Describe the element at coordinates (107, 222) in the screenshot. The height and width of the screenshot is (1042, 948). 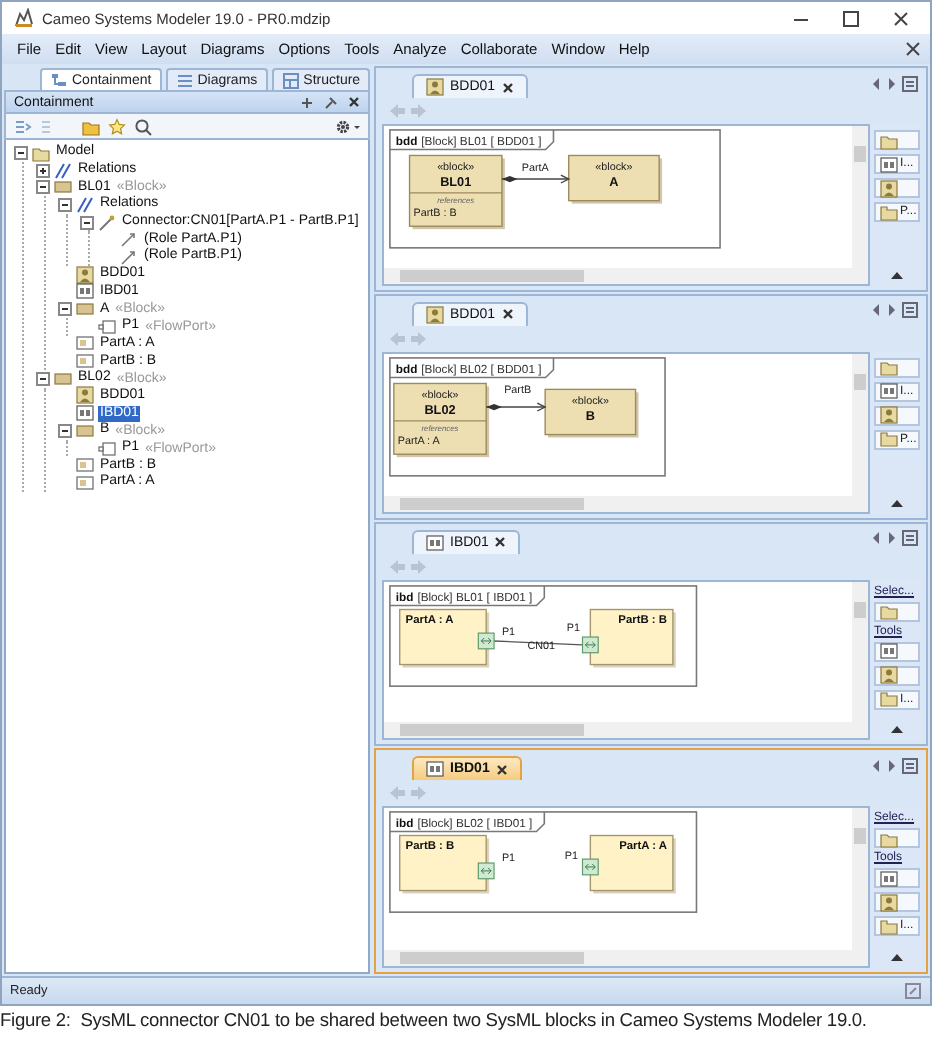
I see `connector-icon` at that location.